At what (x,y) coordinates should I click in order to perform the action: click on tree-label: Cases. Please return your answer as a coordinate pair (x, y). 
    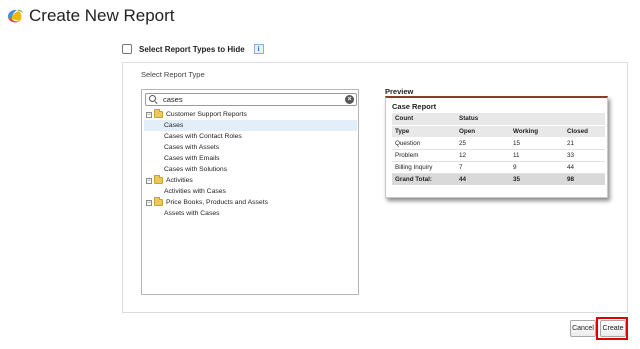
    Looking at the image, I should click on (174, 125).